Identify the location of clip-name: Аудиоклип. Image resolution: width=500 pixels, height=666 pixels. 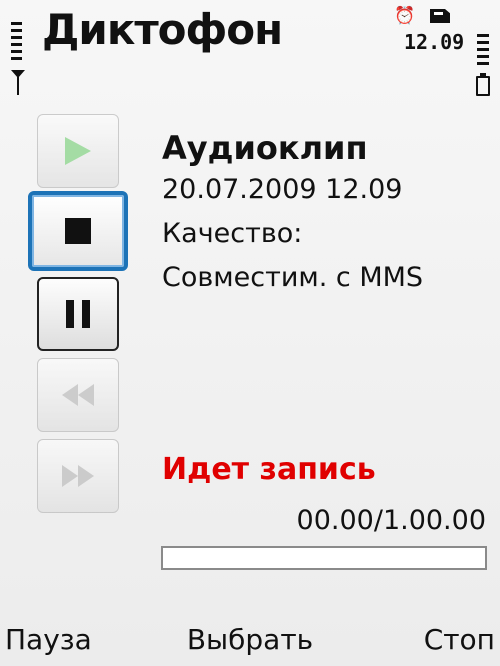
(265, 148).